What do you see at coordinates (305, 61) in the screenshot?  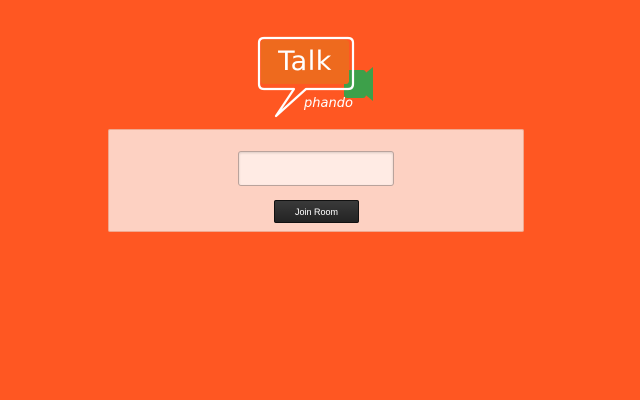 I see `logo-title: Talk` at bounding box center [305, 61].